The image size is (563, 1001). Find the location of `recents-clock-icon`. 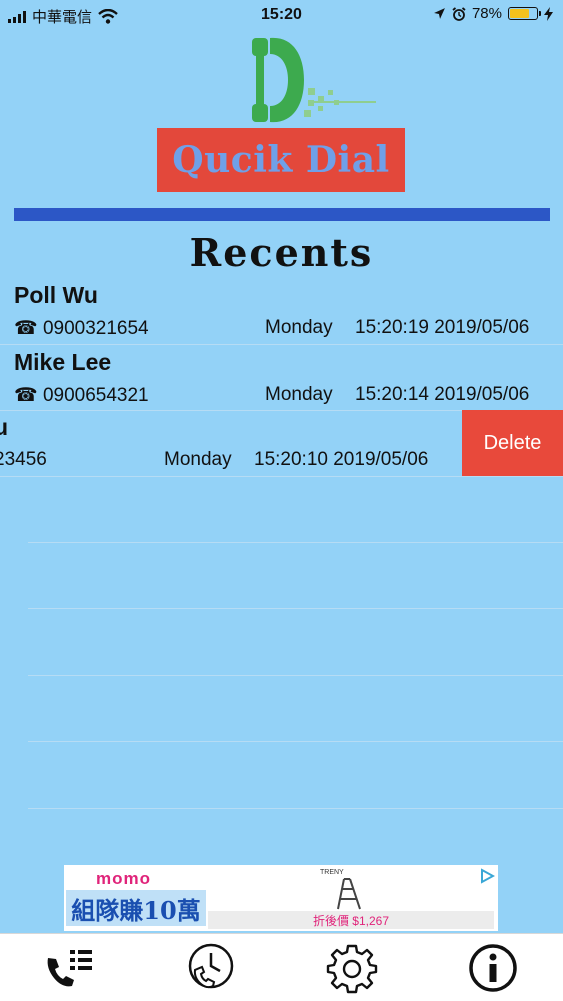

recents-clock-icon is located at coordinates (211, 966).